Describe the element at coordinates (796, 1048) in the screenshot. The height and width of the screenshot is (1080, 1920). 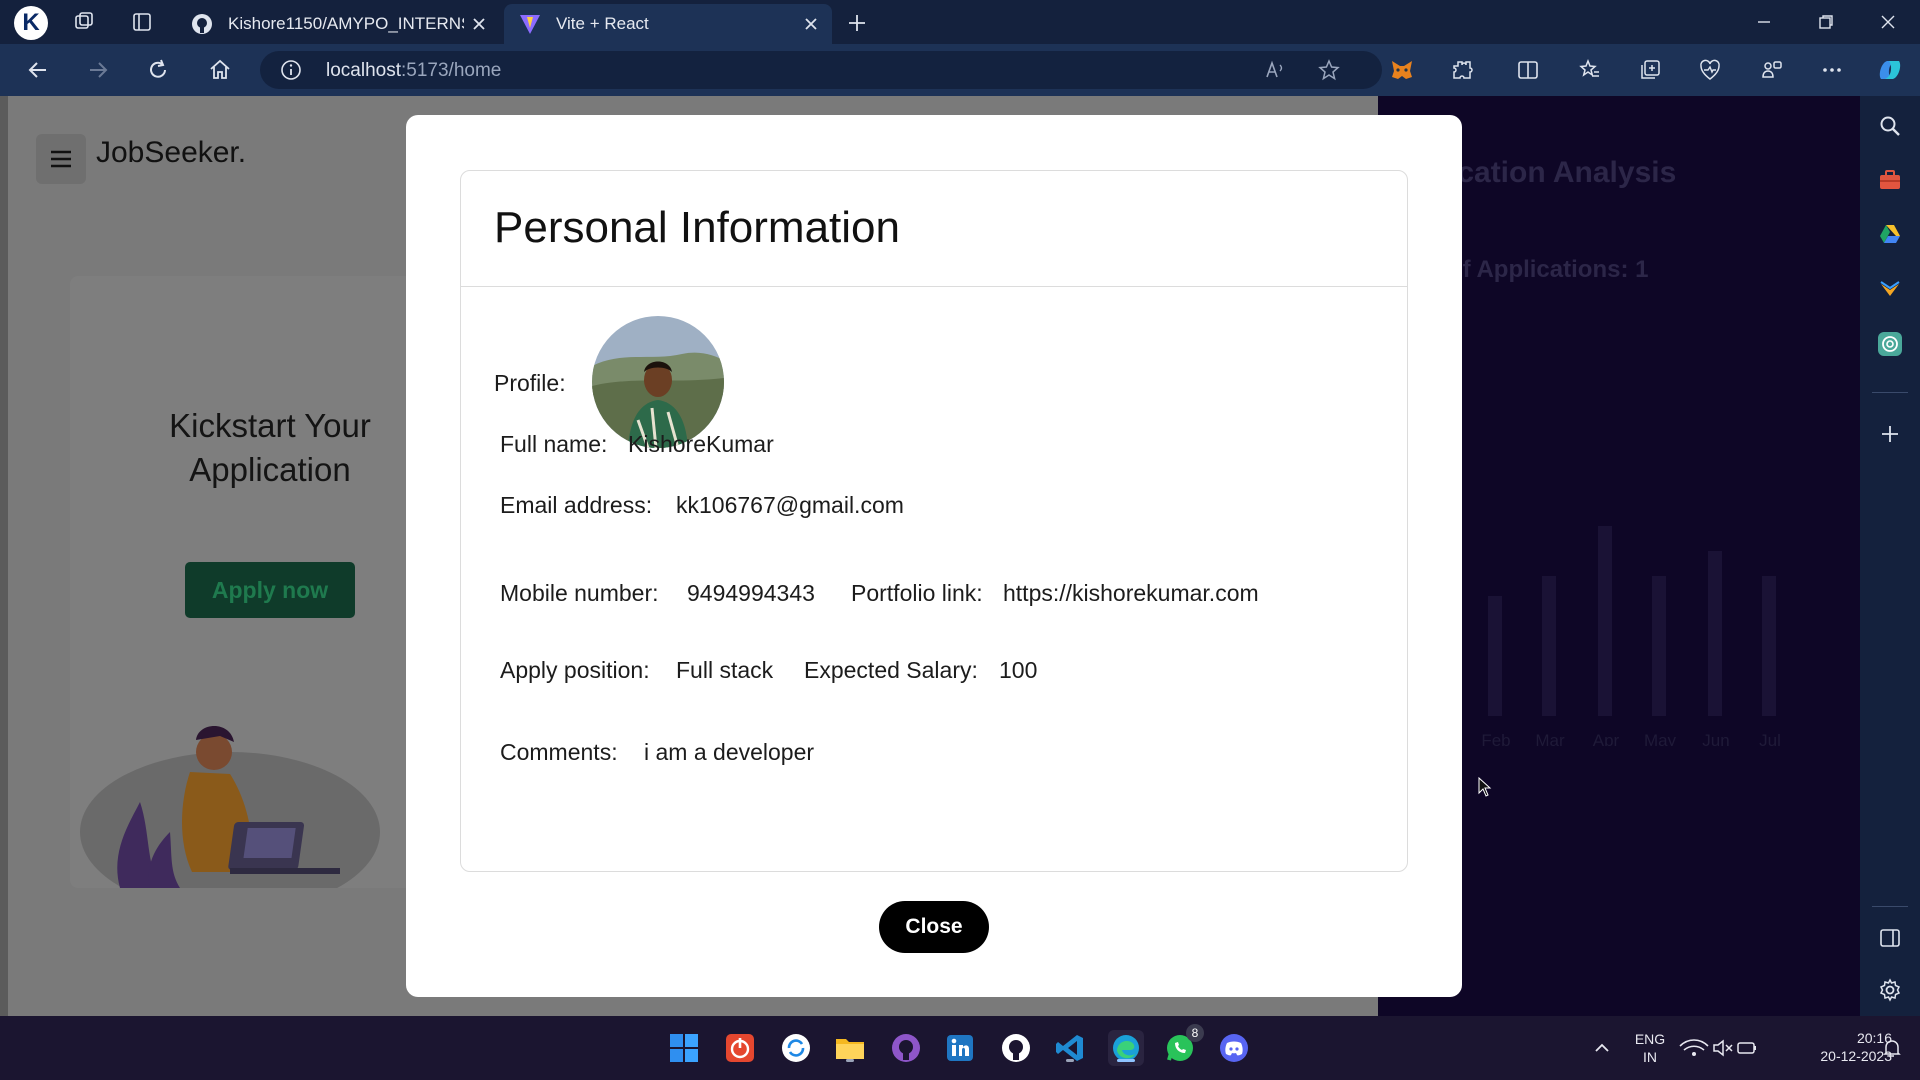
I see `sync-app-icon` at that location.